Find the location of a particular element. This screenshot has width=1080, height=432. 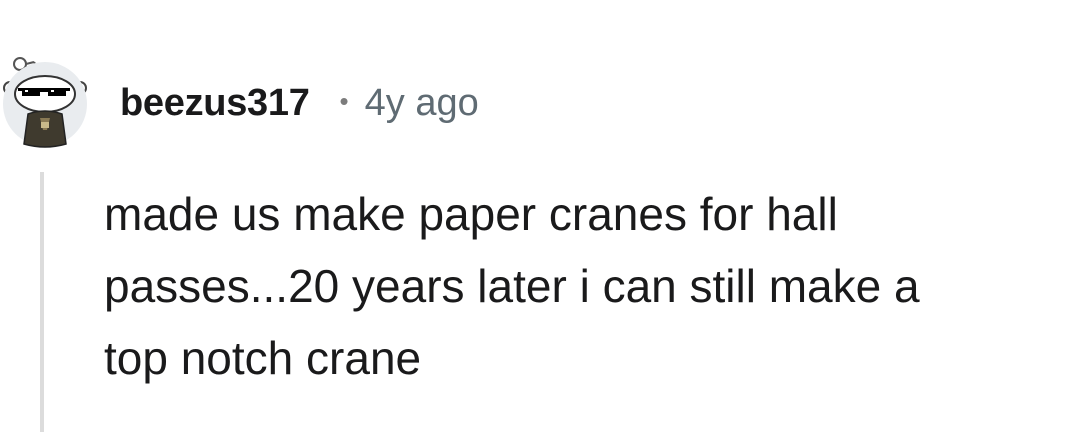

snoo-sunglasses-icon is located at coordinates (45, 102).